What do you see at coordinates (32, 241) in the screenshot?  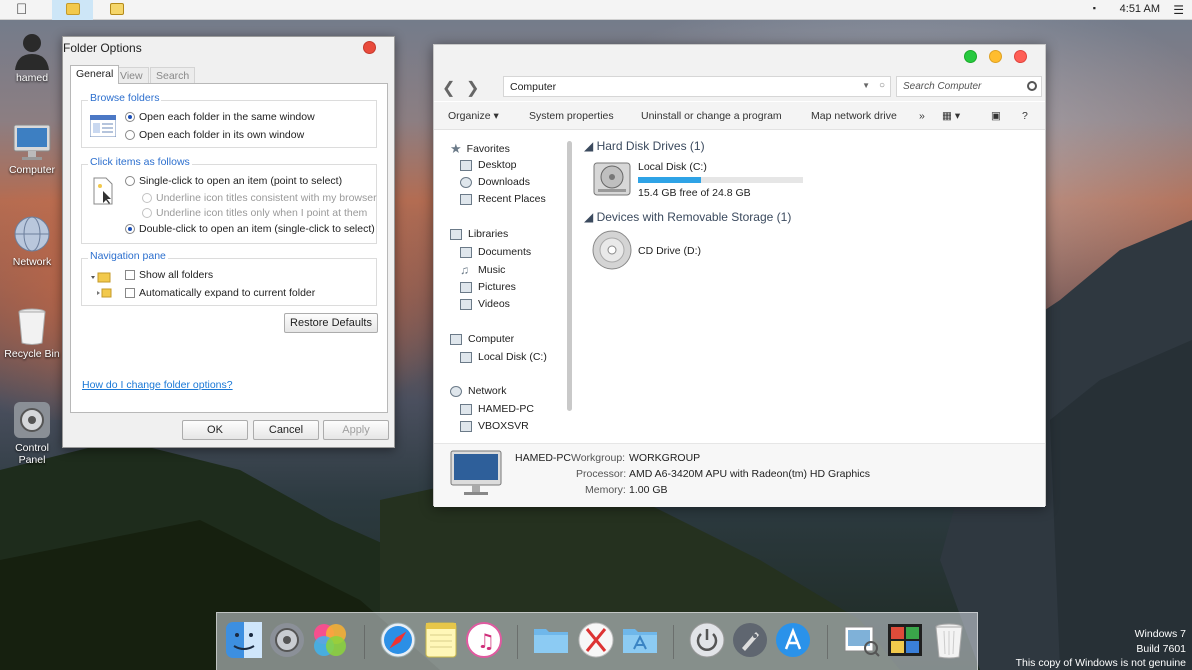 I see `desktop-icon-network: Network` at bounding box center [32, 241].